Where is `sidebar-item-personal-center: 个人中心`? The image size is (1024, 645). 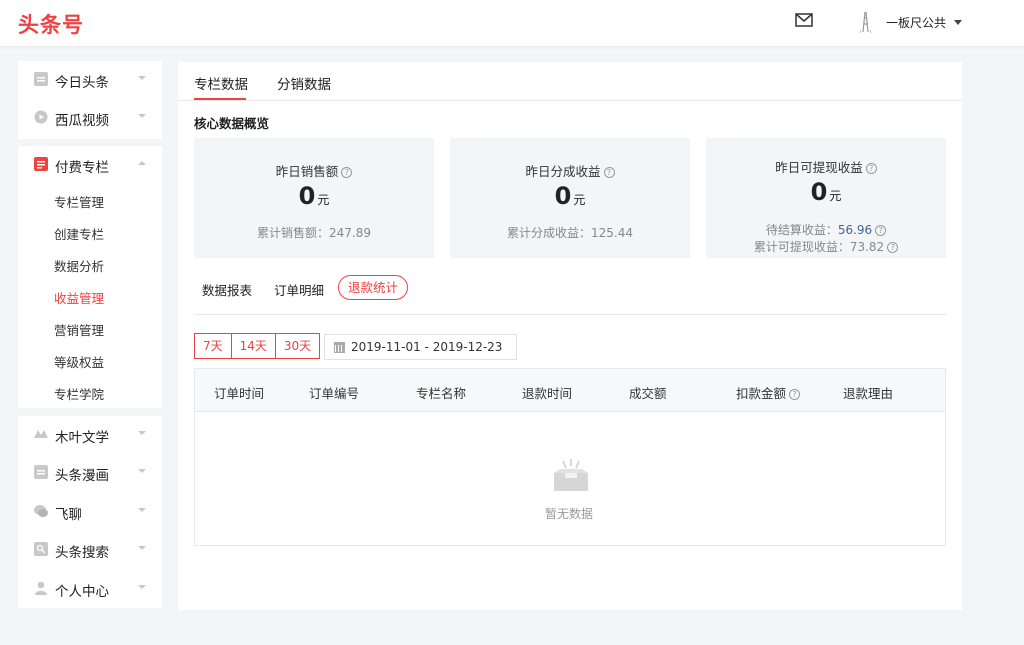 sidebar-item-personal-center: 个人中心 is located at coordinates (90, 589).